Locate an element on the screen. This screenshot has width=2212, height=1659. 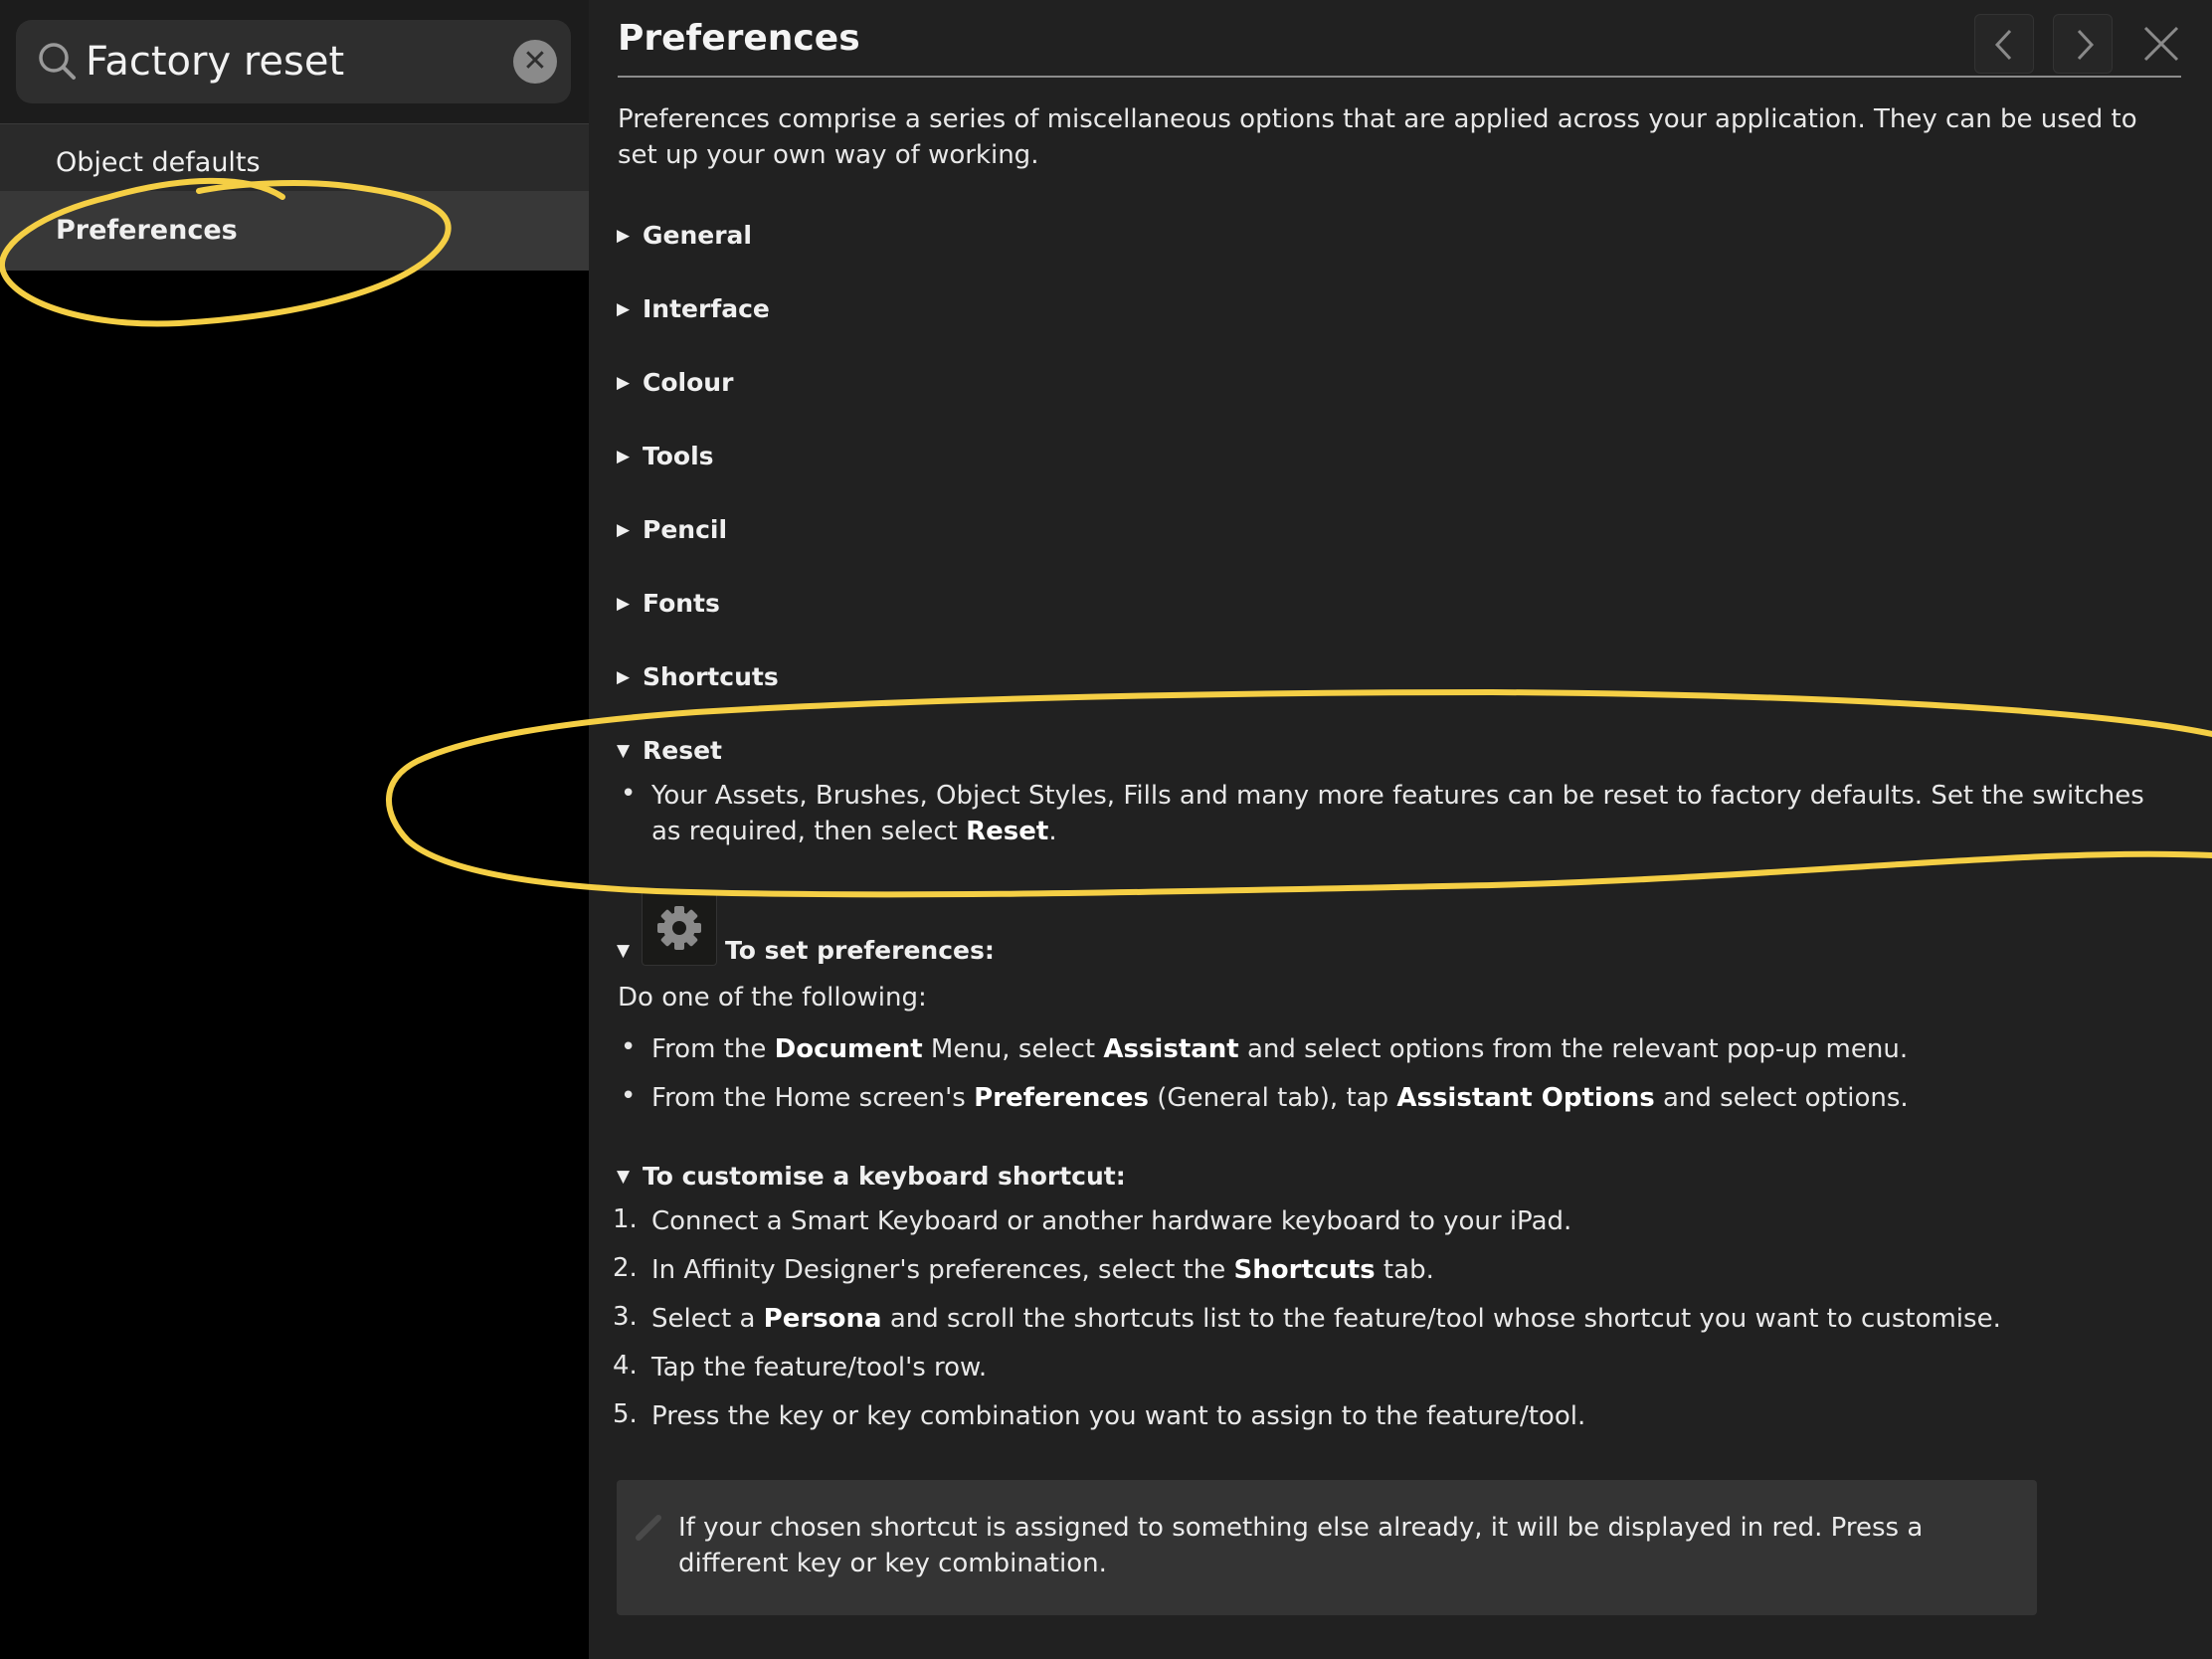
customise-shortcut-toggle: ▼ To customise a keyboard shortcut: is located at coordinates (871, 1176).